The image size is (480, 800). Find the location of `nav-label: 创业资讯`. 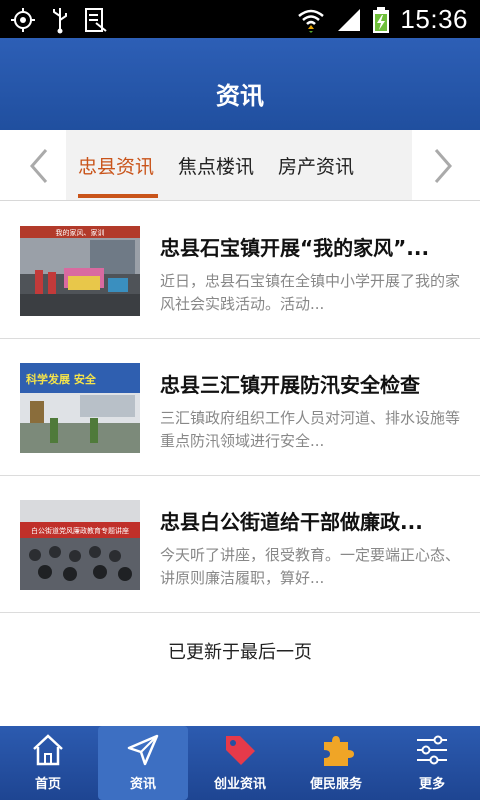

nav-label: 创业资讯 is located at coordinates (239, 784).